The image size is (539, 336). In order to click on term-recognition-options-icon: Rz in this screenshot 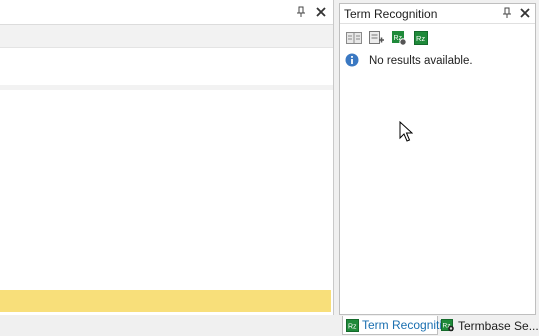, I will do `click(420, 37)`.